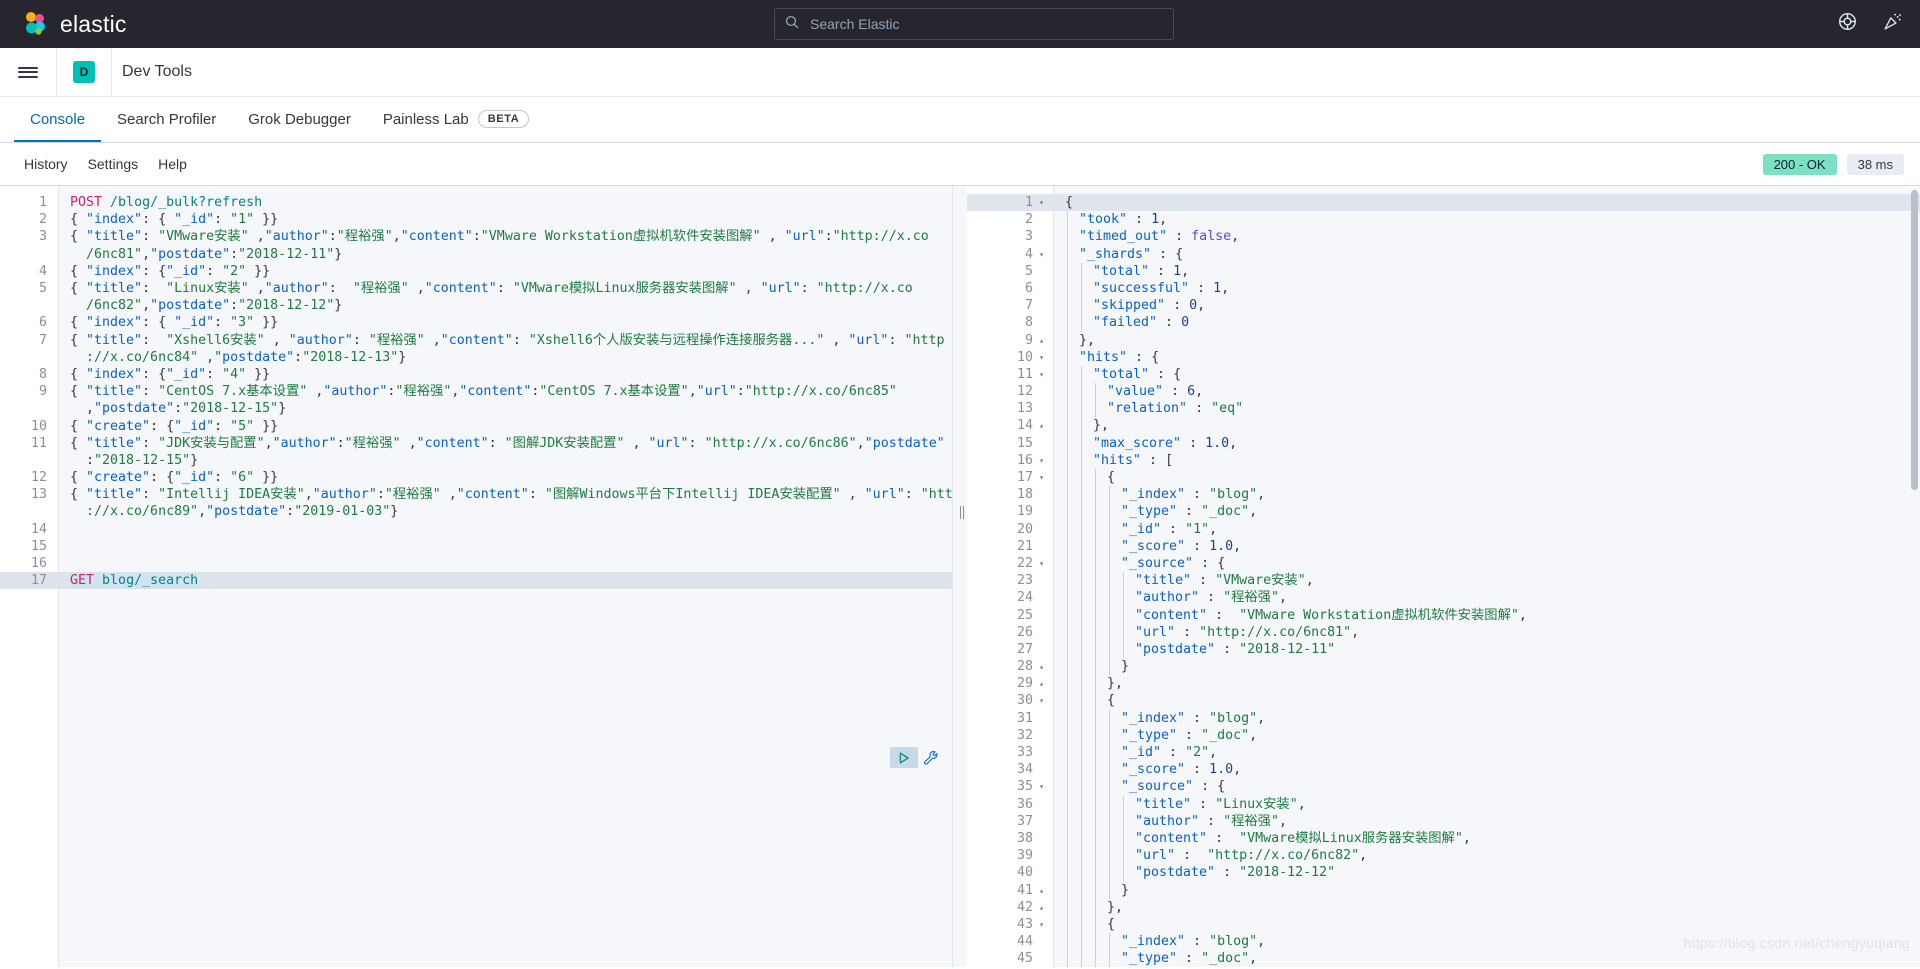 The height and width of the screenshot is (969, 1920). Describe the element at coordinates (299, 120) in the screenshot. I see `tab-grok-debugger: Grok Debugger` at that location.